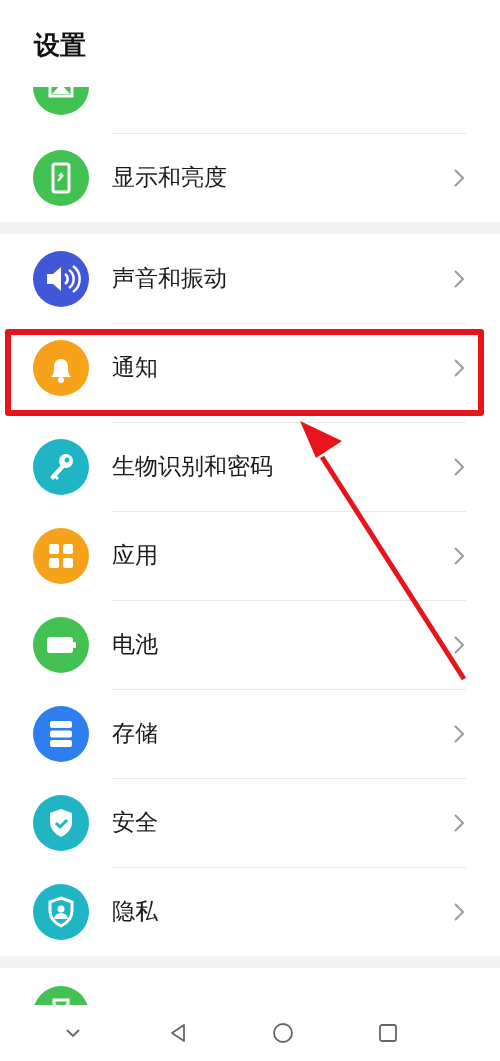 Image resolution: width=500 pixels, height=1061 pixels. Describe the element at coordinates (250, 466) in the screenshot. I see `settings-item: 生物识别和密码` at that location.